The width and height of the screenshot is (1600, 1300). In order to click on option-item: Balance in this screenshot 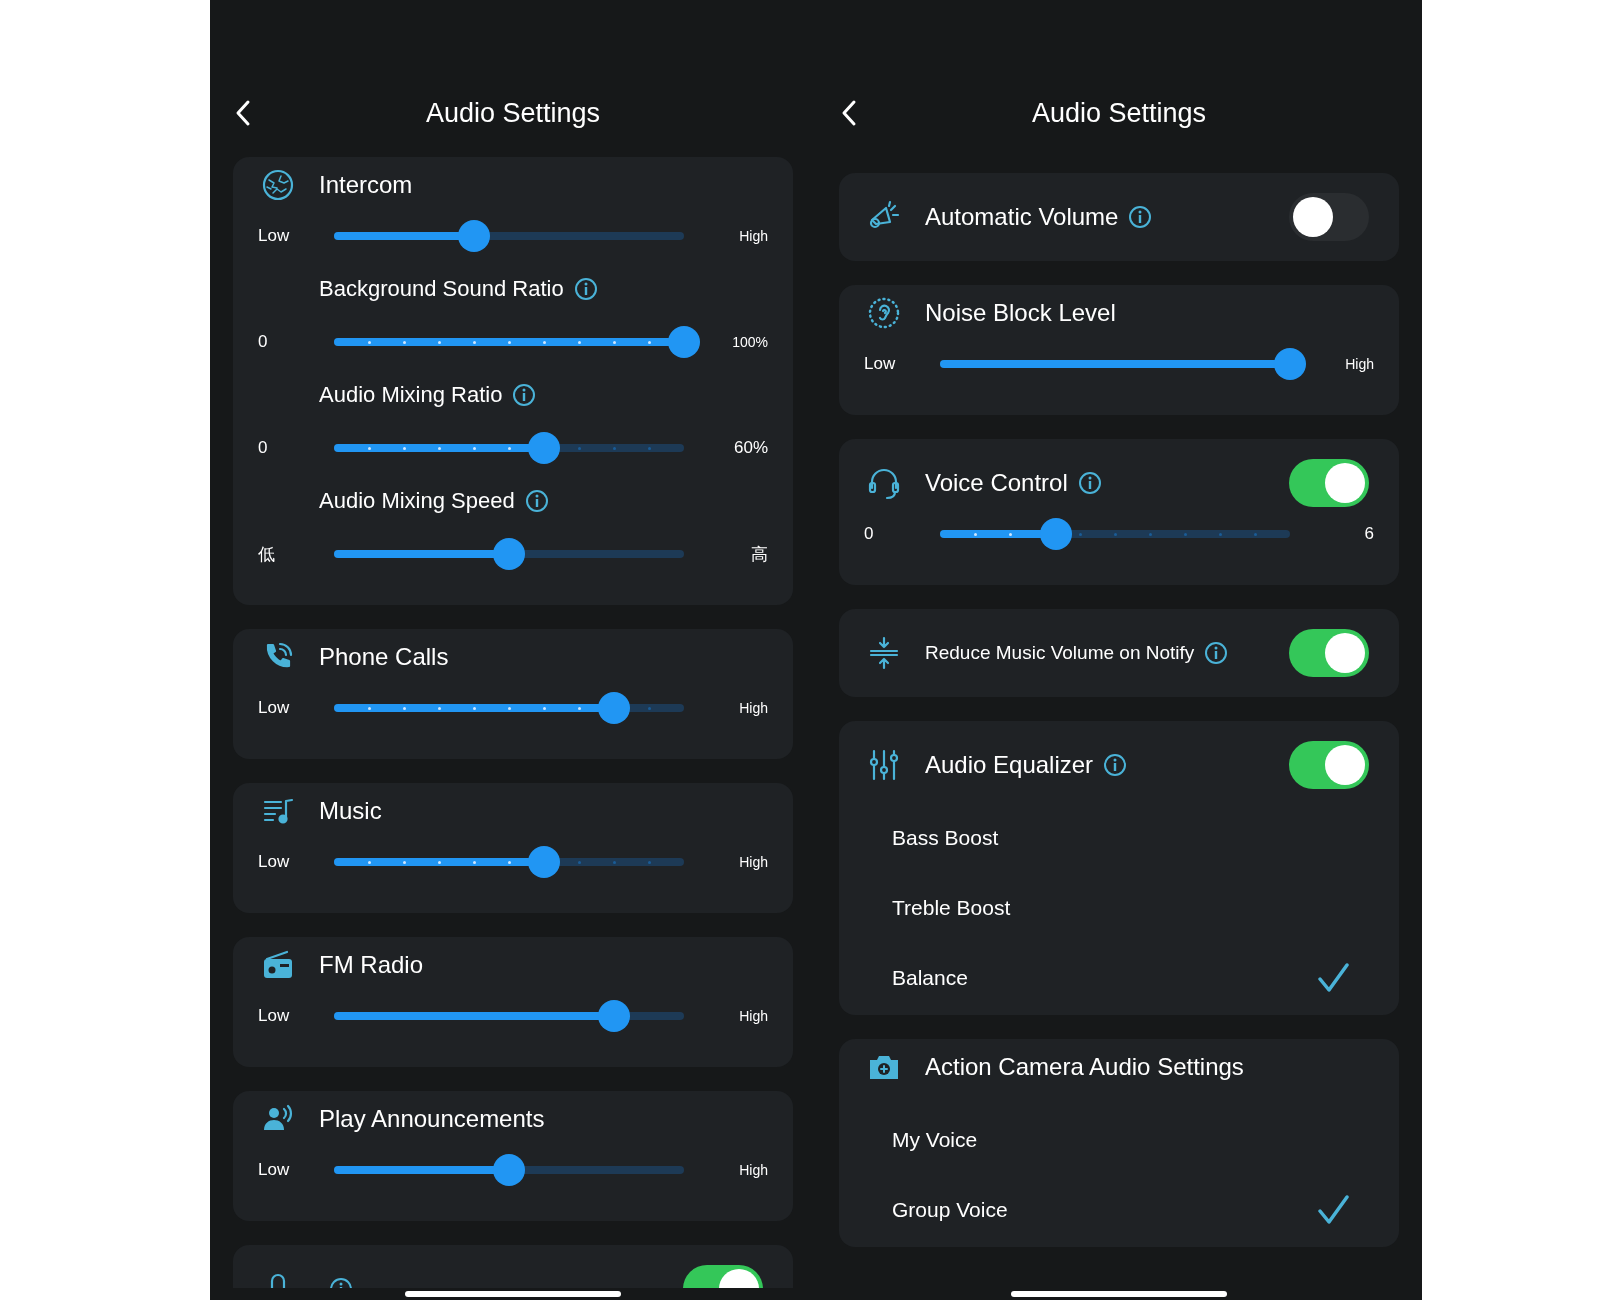, I will do `click(1119, 978)`.